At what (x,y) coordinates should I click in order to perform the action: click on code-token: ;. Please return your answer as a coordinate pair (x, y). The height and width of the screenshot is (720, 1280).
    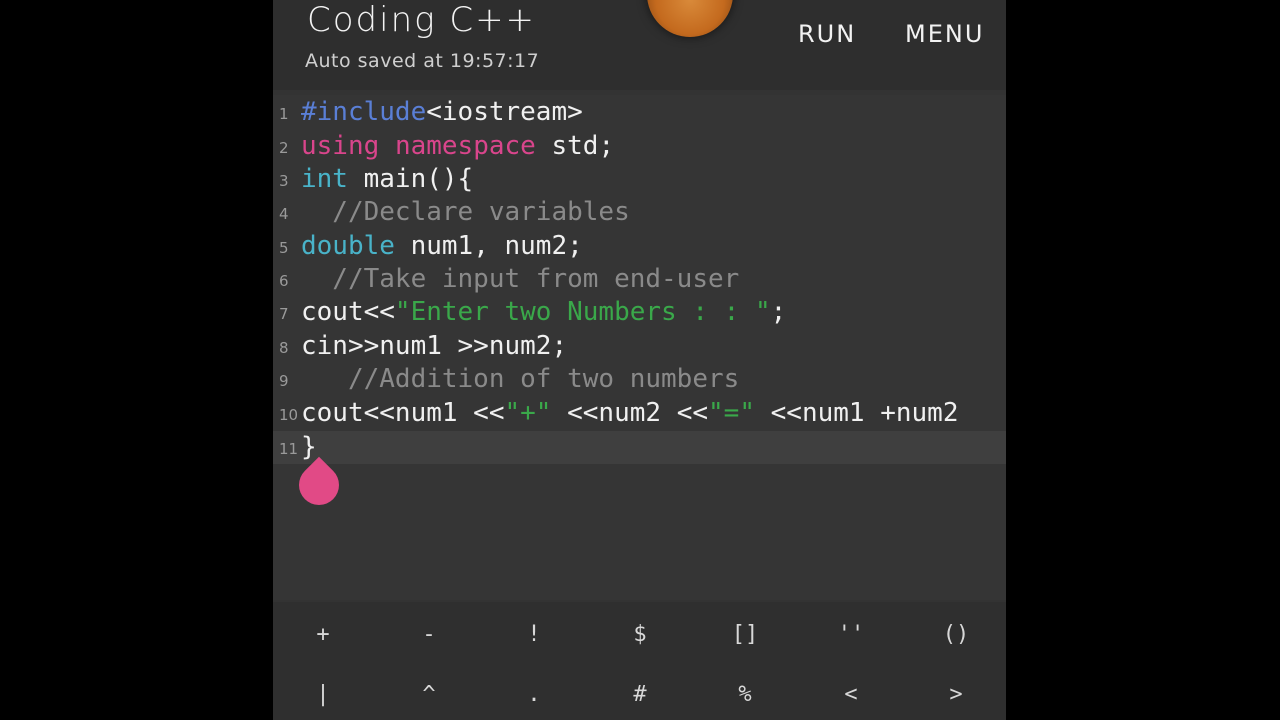
    Looking at the image, I should click on (778, 312).